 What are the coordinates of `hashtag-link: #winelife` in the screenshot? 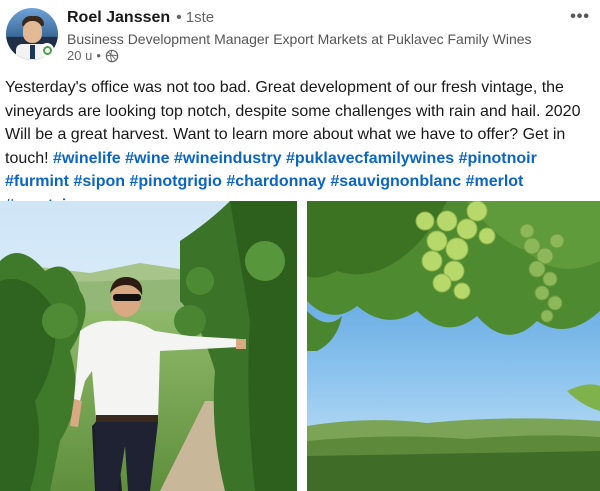 It's located at (87, 158).